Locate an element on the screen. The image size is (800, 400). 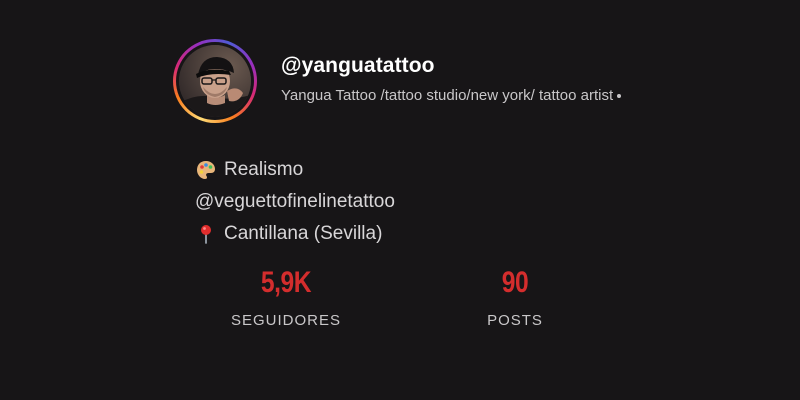
avatar is located at coordinates (215, 81).